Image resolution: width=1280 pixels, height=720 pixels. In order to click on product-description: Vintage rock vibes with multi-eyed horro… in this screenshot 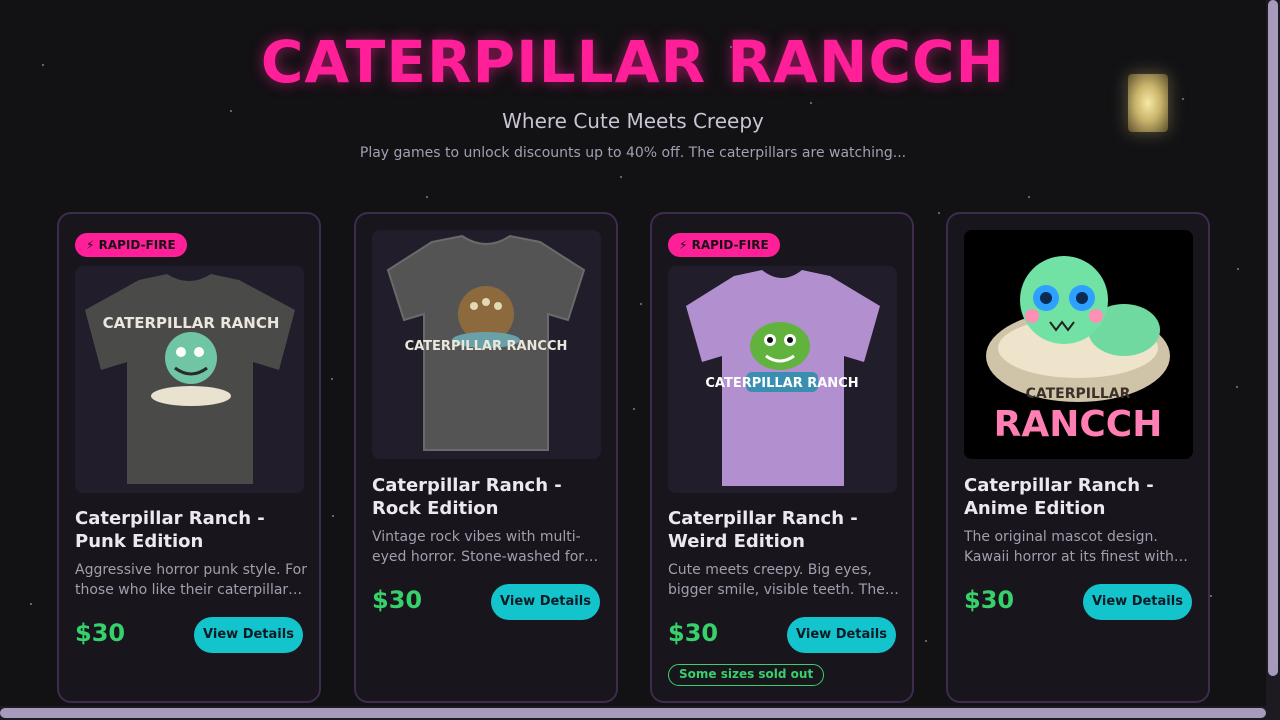, I will do `click(478, 547)`.